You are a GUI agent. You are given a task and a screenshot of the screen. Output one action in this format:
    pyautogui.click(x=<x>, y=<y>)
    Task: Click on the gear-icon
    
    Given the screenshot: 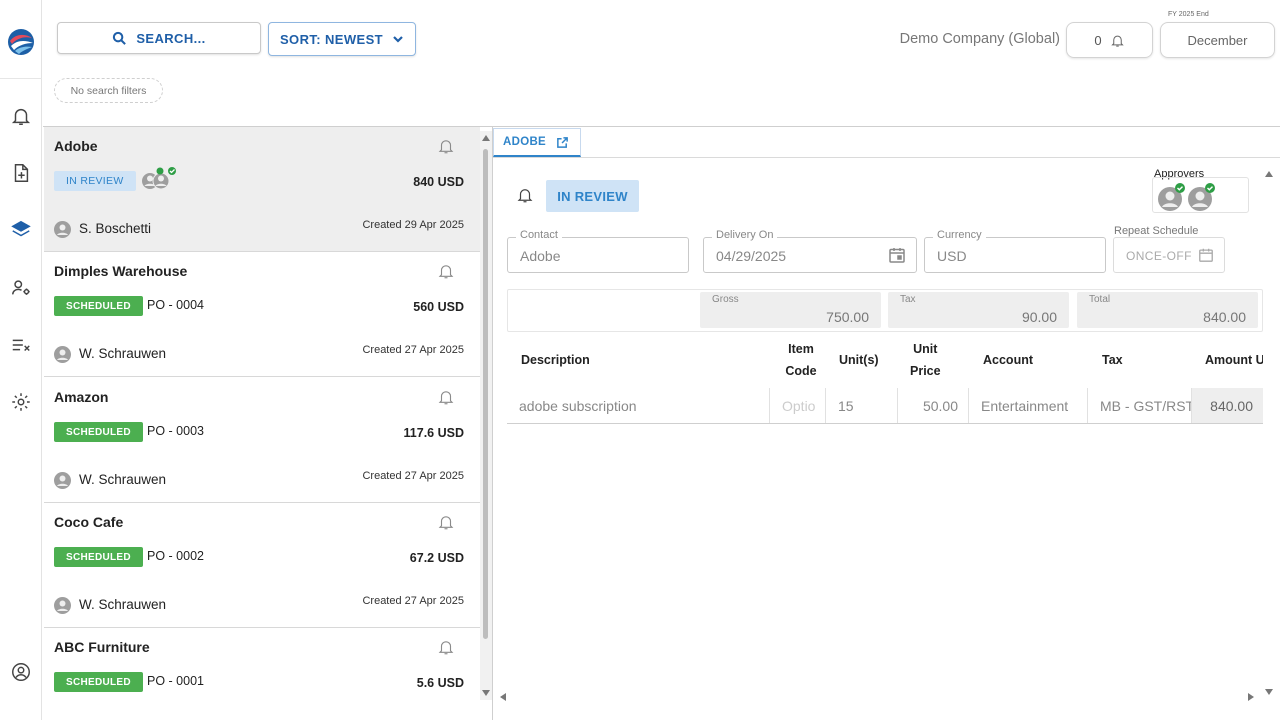 What is the action you would take?
    pyautogui.click(x=21, y=402)
    